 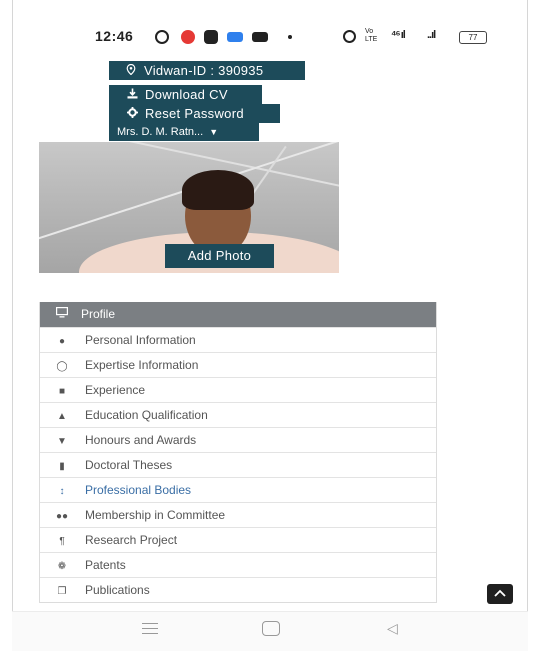 I want to click on menu-item-personal-information: ● Personal Information, so click(x=238, y=339).